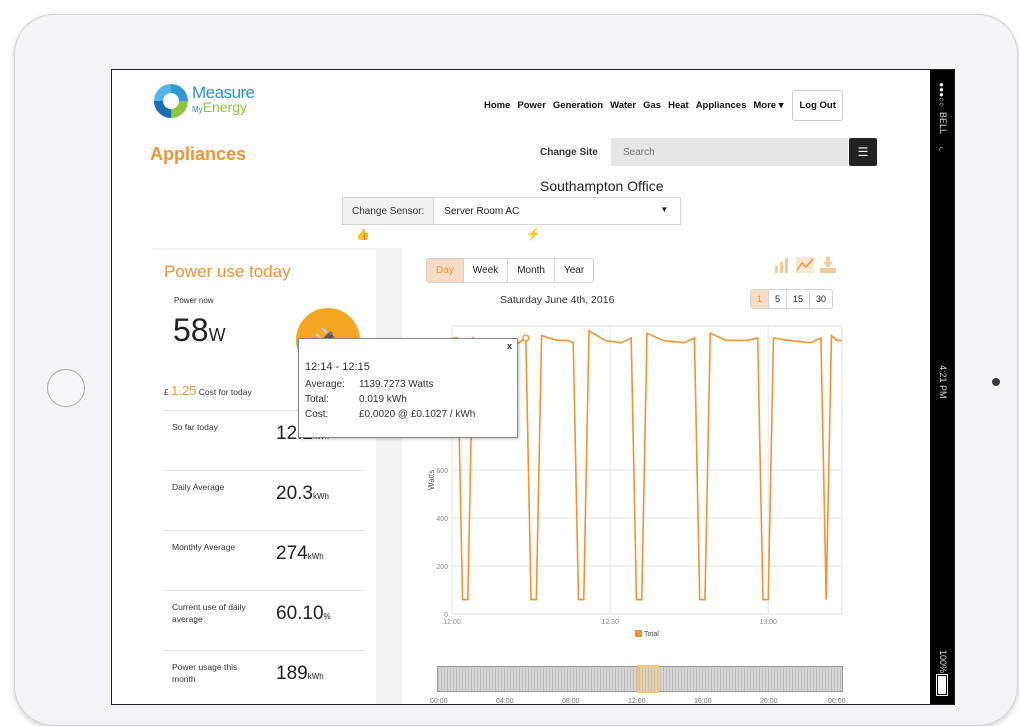 This screenshot has height=726, width=1020. What do you see at coordinates (531, 270) in the screenshot?
I see `tab-month: Month` at bounding box center [531, 270].